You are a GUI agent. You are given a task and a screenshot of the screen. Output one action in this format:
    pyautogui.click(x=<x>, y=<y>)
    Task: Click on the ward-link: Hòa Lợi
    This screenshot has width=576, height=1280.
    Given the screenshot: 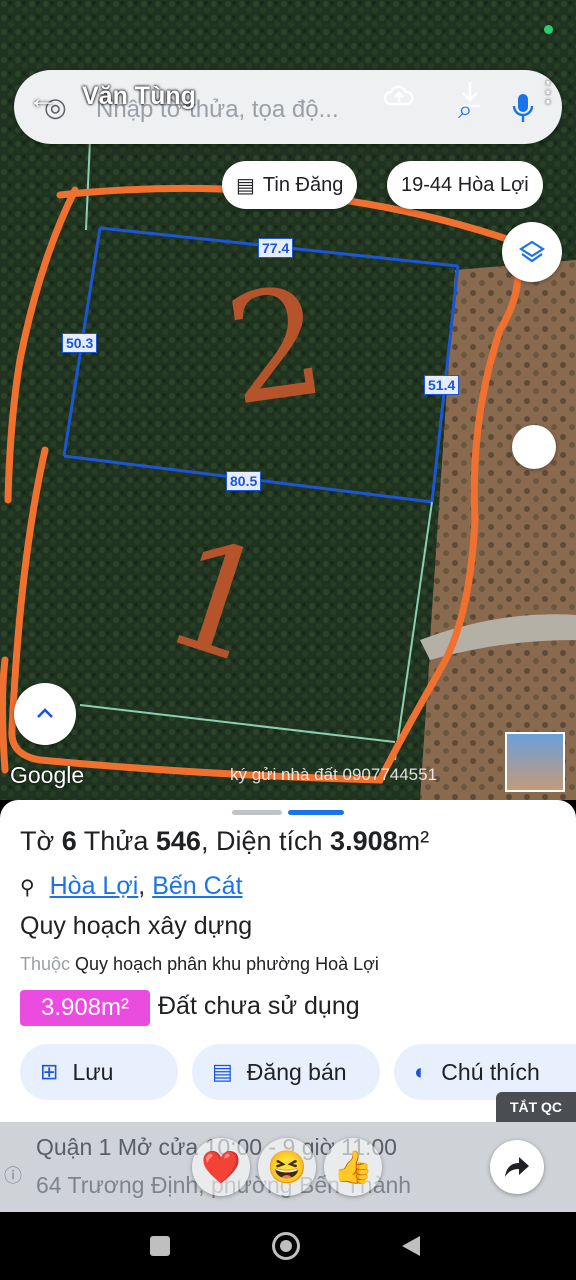 What is the action you would take?
    pyautogui.click(x=94, y=886)
    